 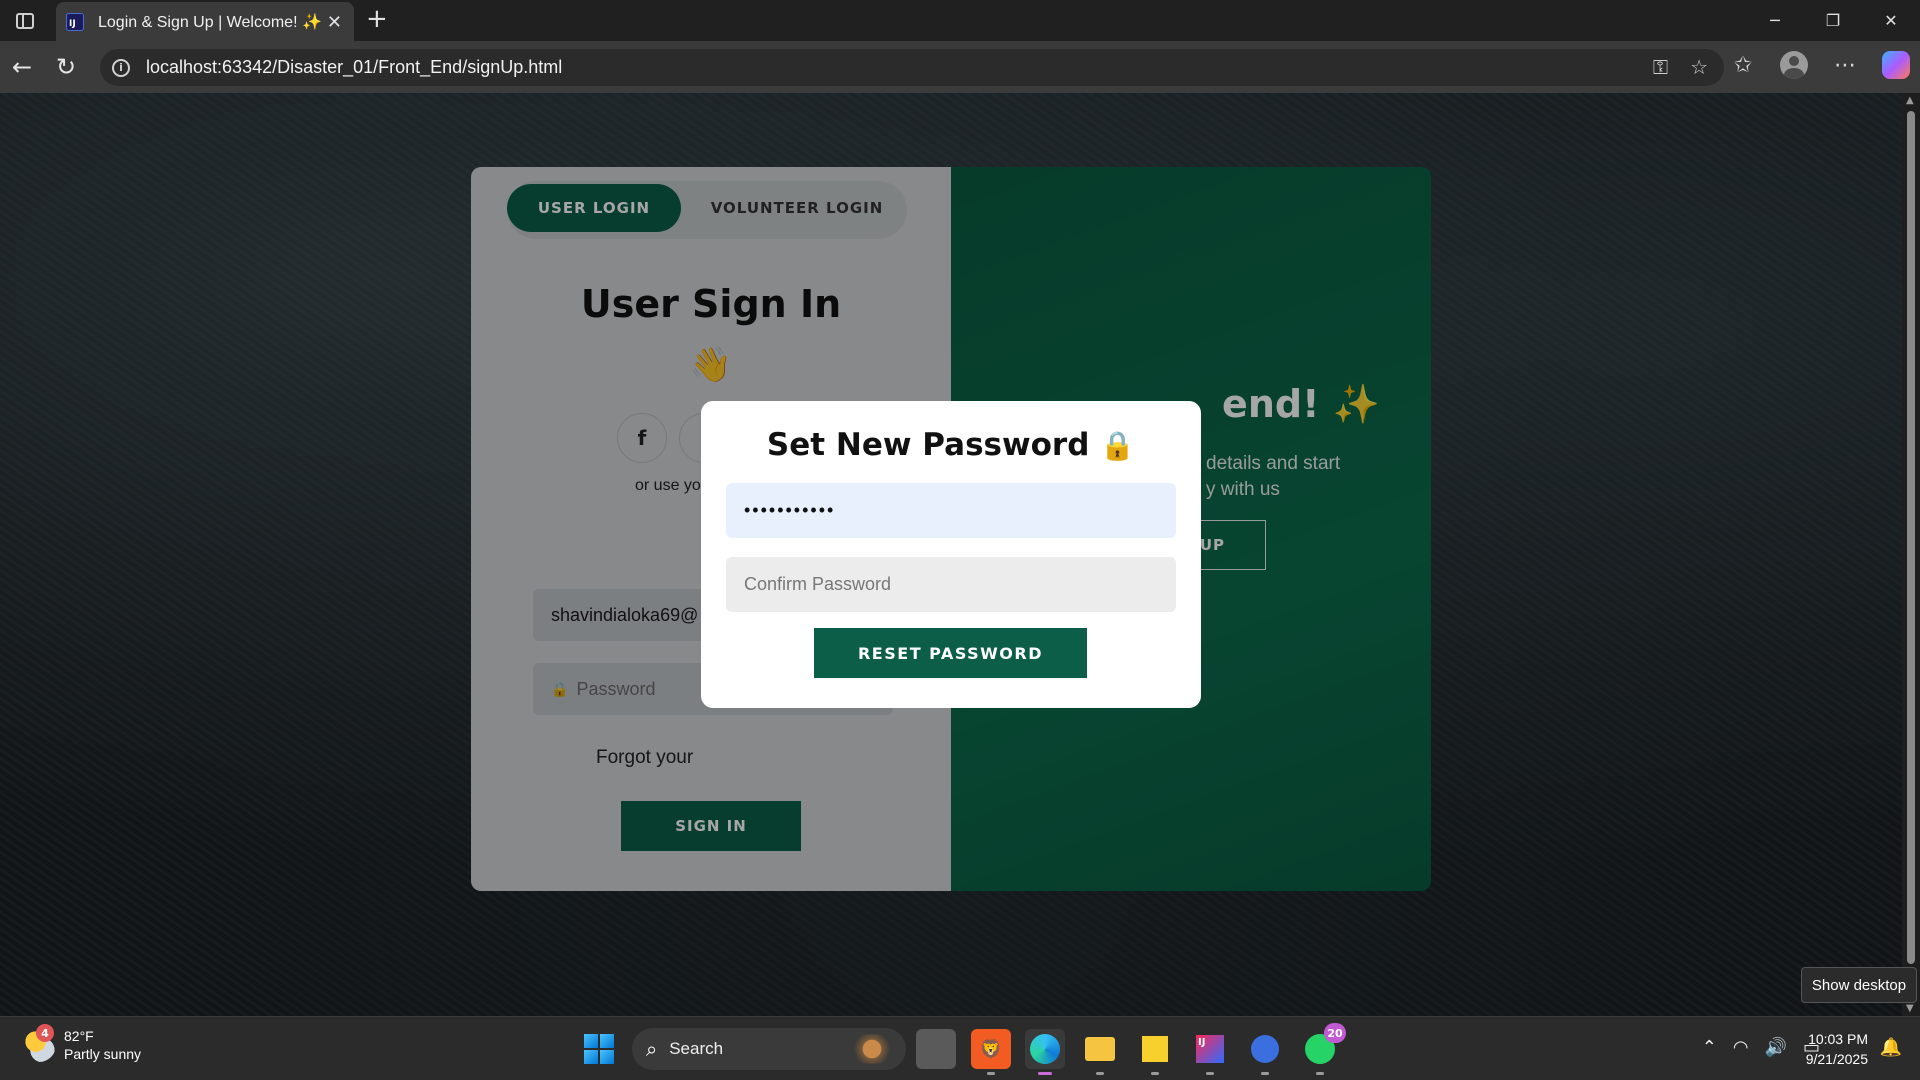 What do you see at coordinates (1743, 65) in the screenshot?
I see `favorites-icon: ✩` at bounding box center [1743, 65].